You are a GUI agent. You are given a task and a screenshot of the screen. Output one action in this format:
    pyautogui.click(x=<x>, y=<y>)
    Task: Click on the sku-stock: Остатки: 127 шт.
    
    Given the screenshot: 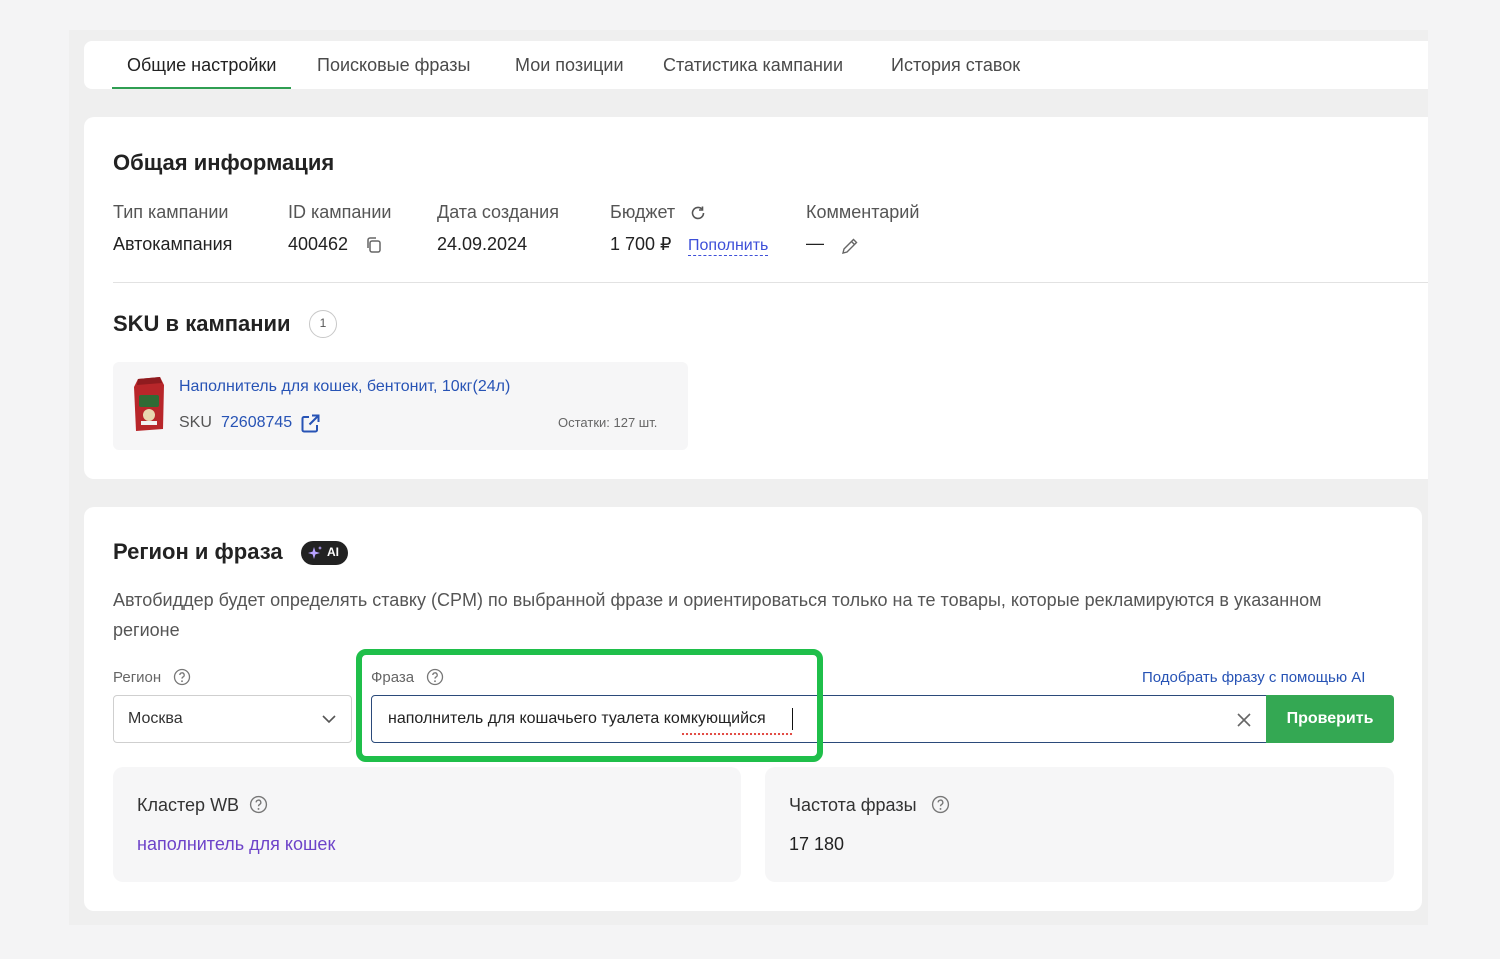 What is the action you would take?
    pyautogui.click(x=608, y=422)
    